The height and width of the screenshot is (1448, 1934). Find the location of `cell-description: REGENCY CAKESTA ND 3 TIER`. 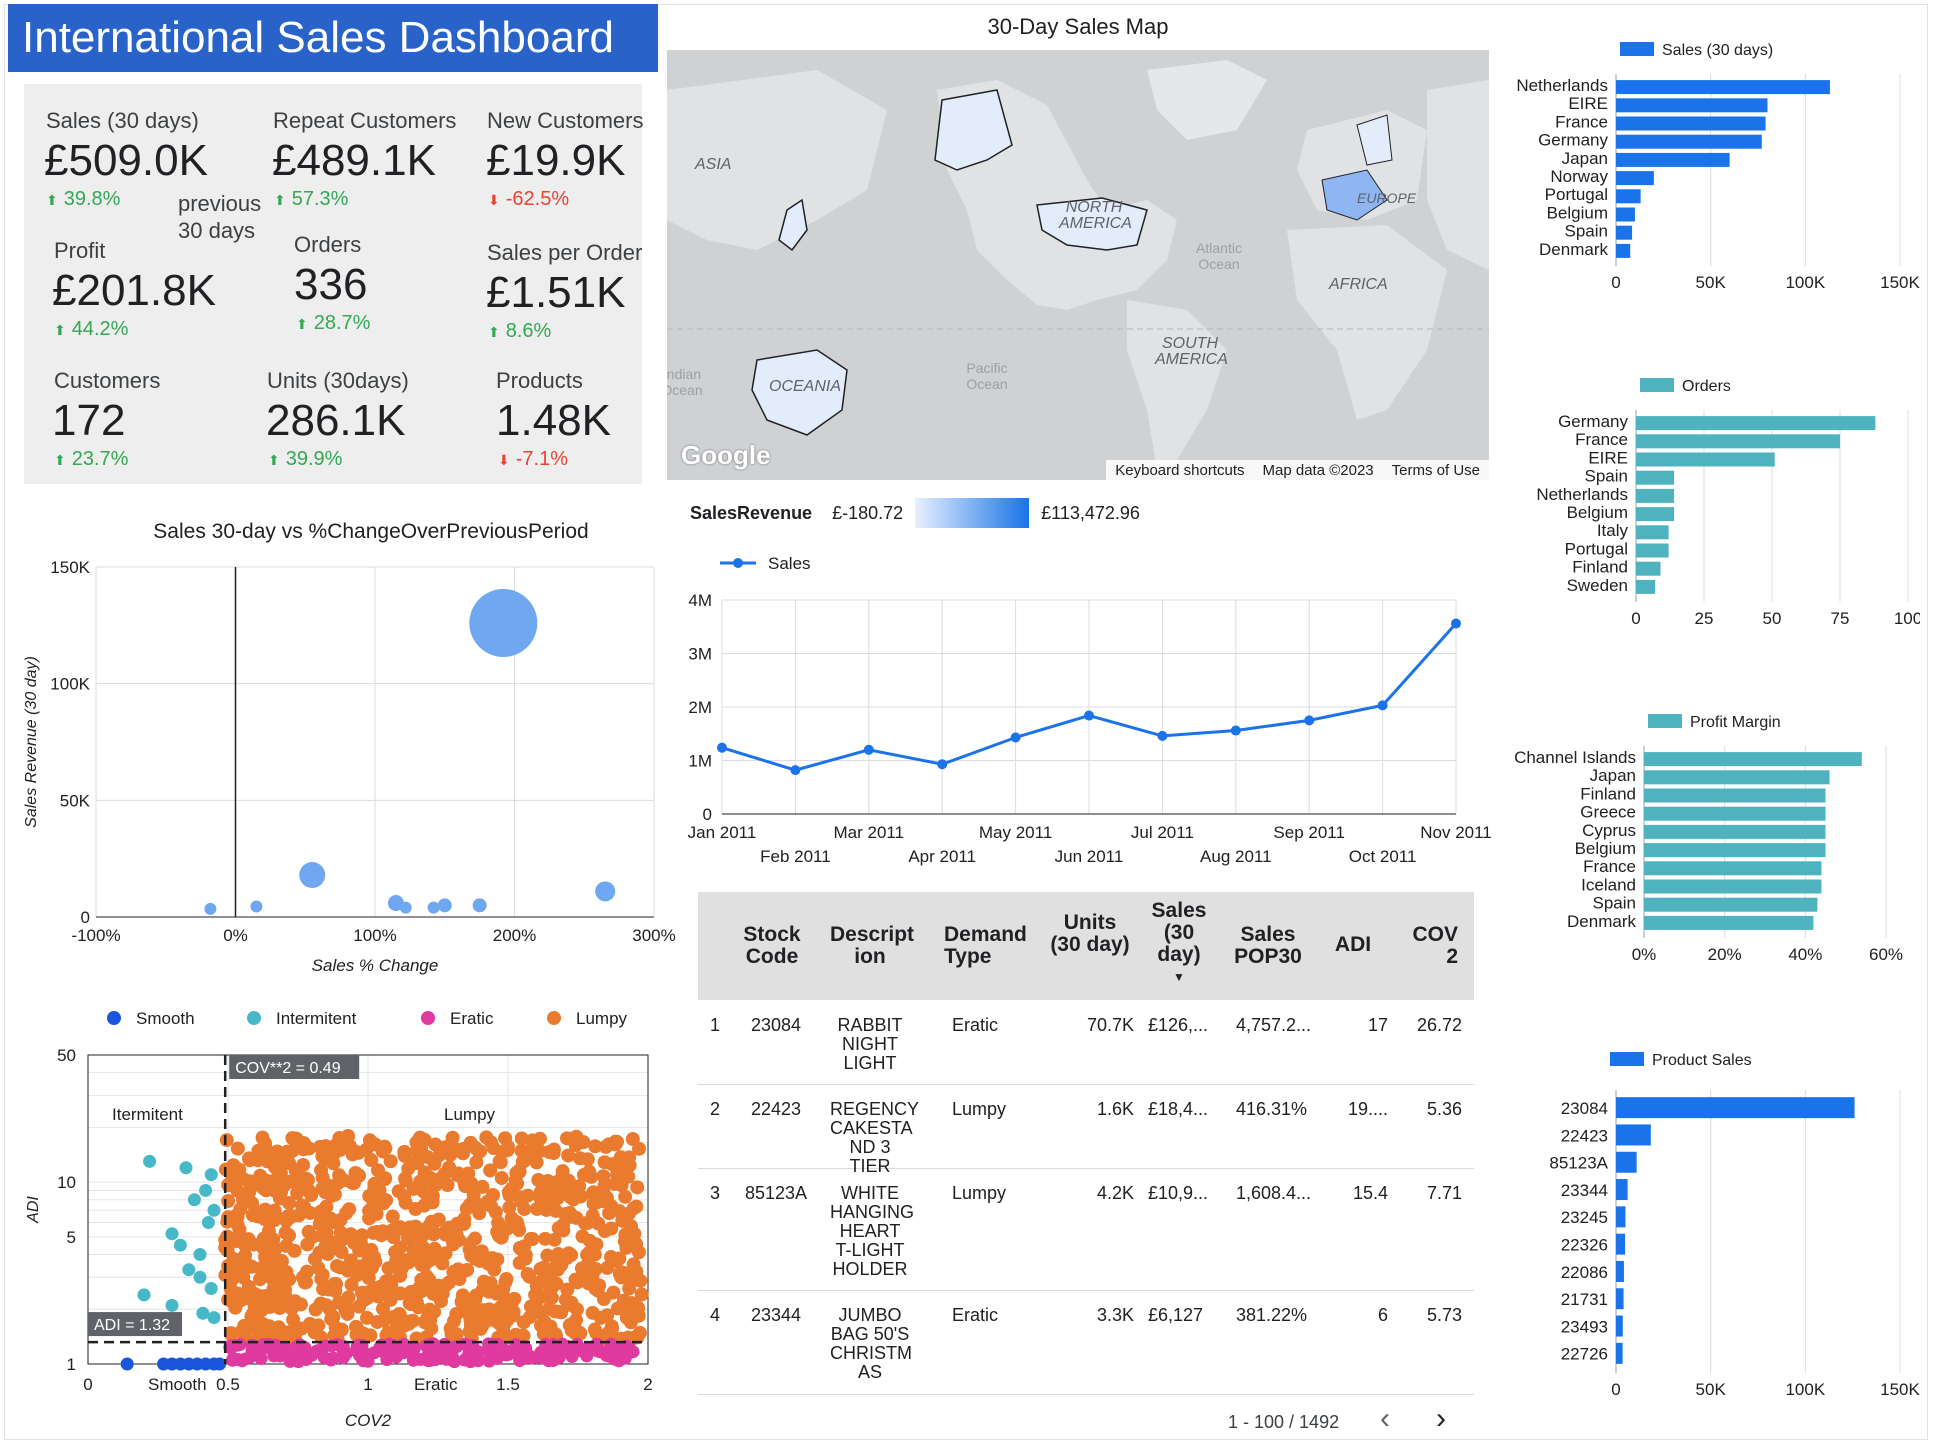

cell-description: REGENCY CAKESTA ND 3 TIER is located at coordinates (875, 1137).